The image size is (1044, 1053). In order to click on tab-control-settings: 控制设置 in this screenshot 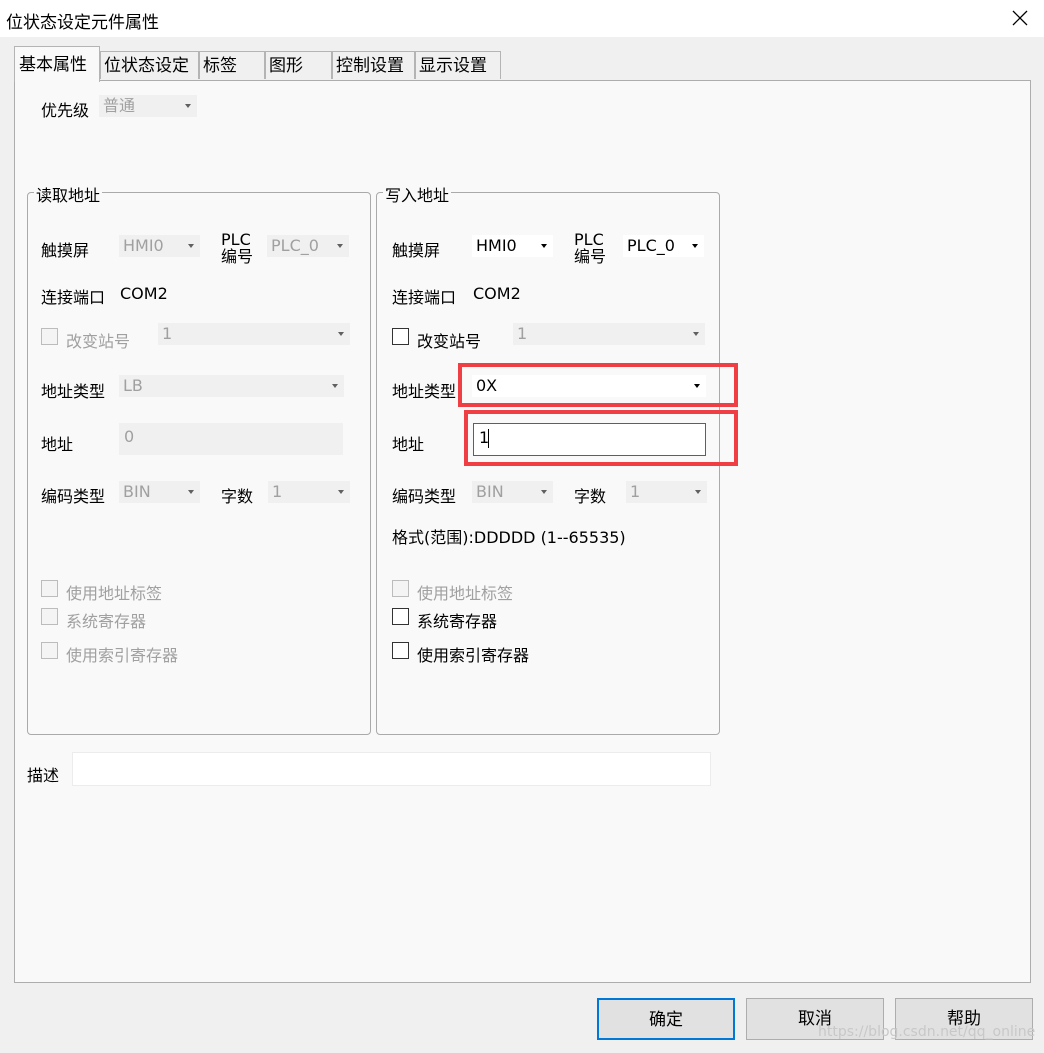, I will do `click(373, 65)`.